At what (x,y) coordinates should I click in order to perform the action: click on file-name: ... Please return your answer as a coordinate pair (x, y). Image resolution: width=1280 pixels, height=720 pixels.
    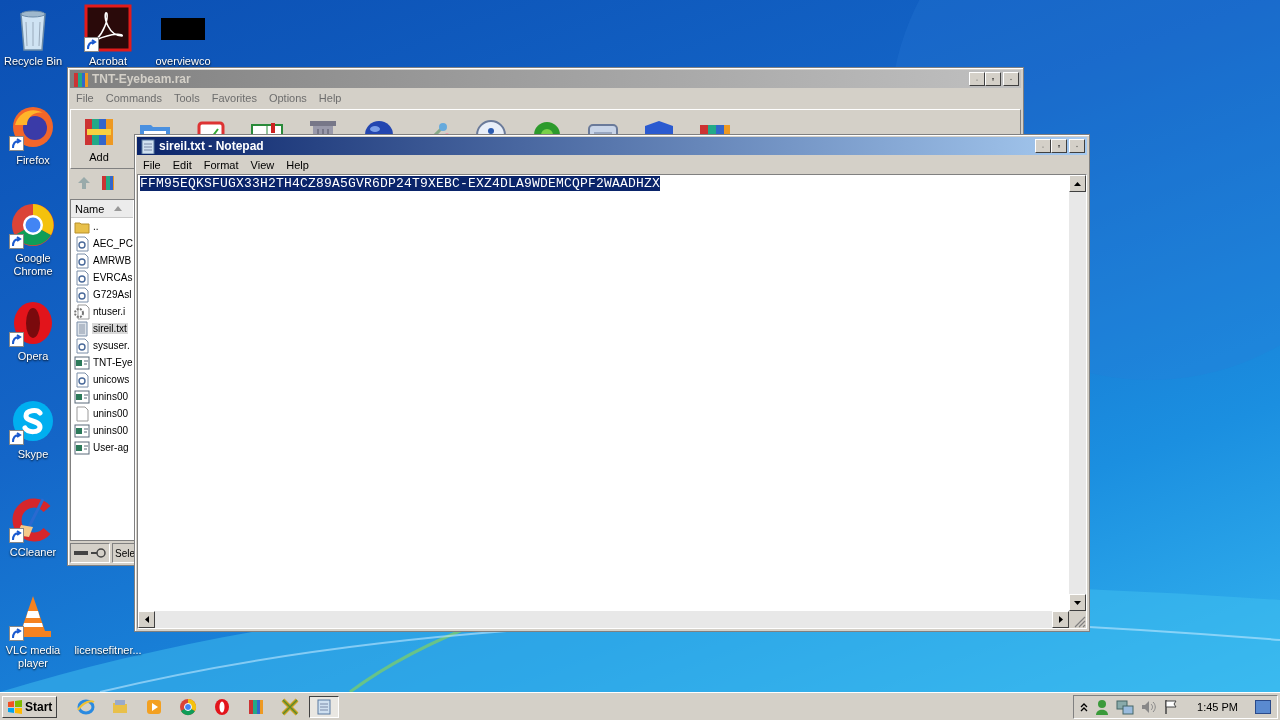
    Looking at the image, I should click on (96, 226).